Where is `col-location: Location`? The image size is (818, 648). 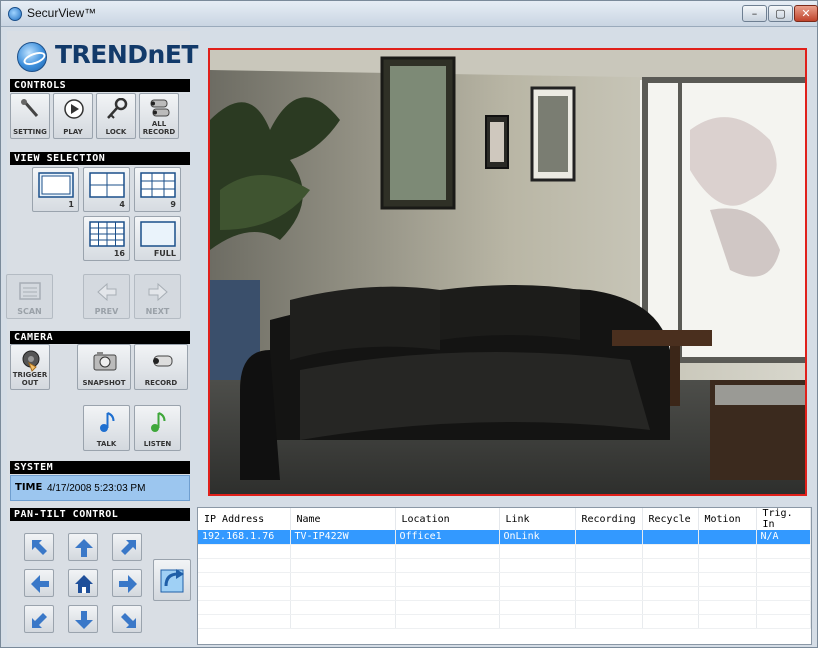
col-location: Location is located at coordinates (447, 519).